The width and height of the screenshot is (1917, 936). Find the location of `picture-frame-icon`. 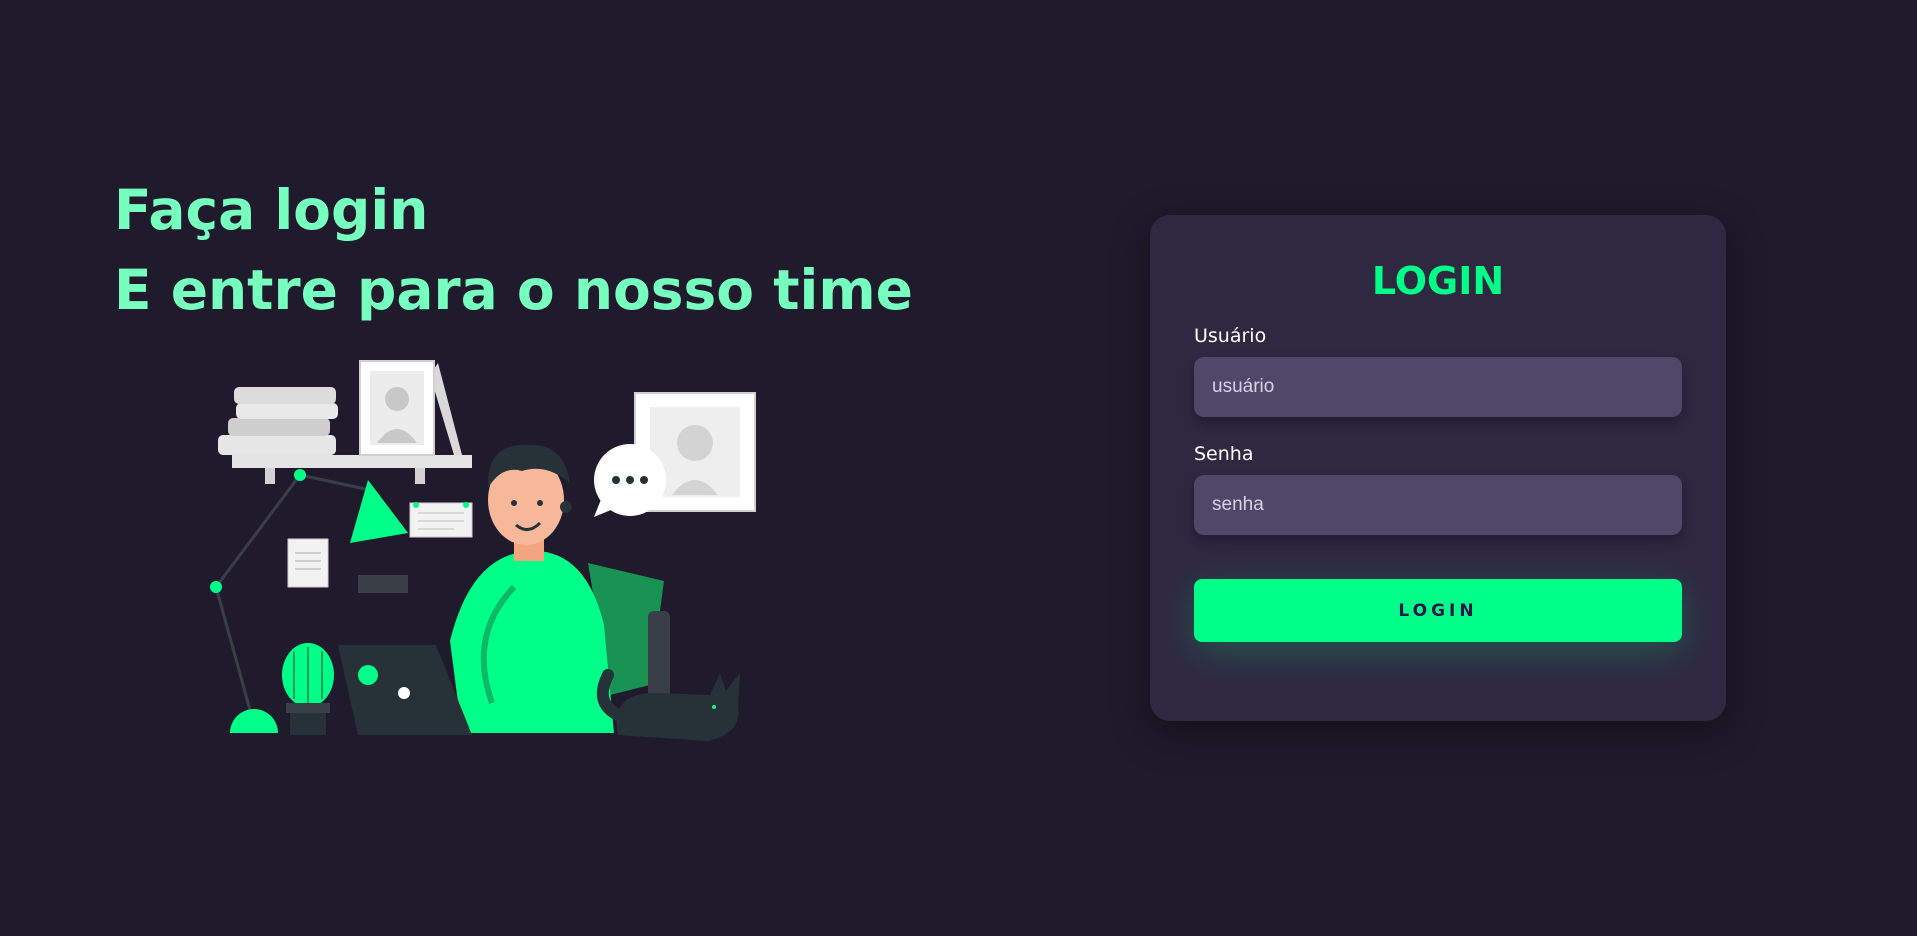

picture-frame-icon is located at coordinates (410, 408).